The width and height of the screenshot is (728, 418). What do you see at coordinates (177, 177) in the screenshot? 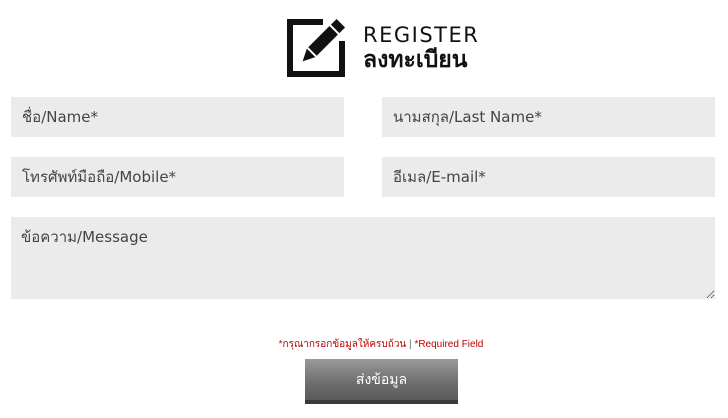
I see `mobile-input` at bounding box center [177, 177].